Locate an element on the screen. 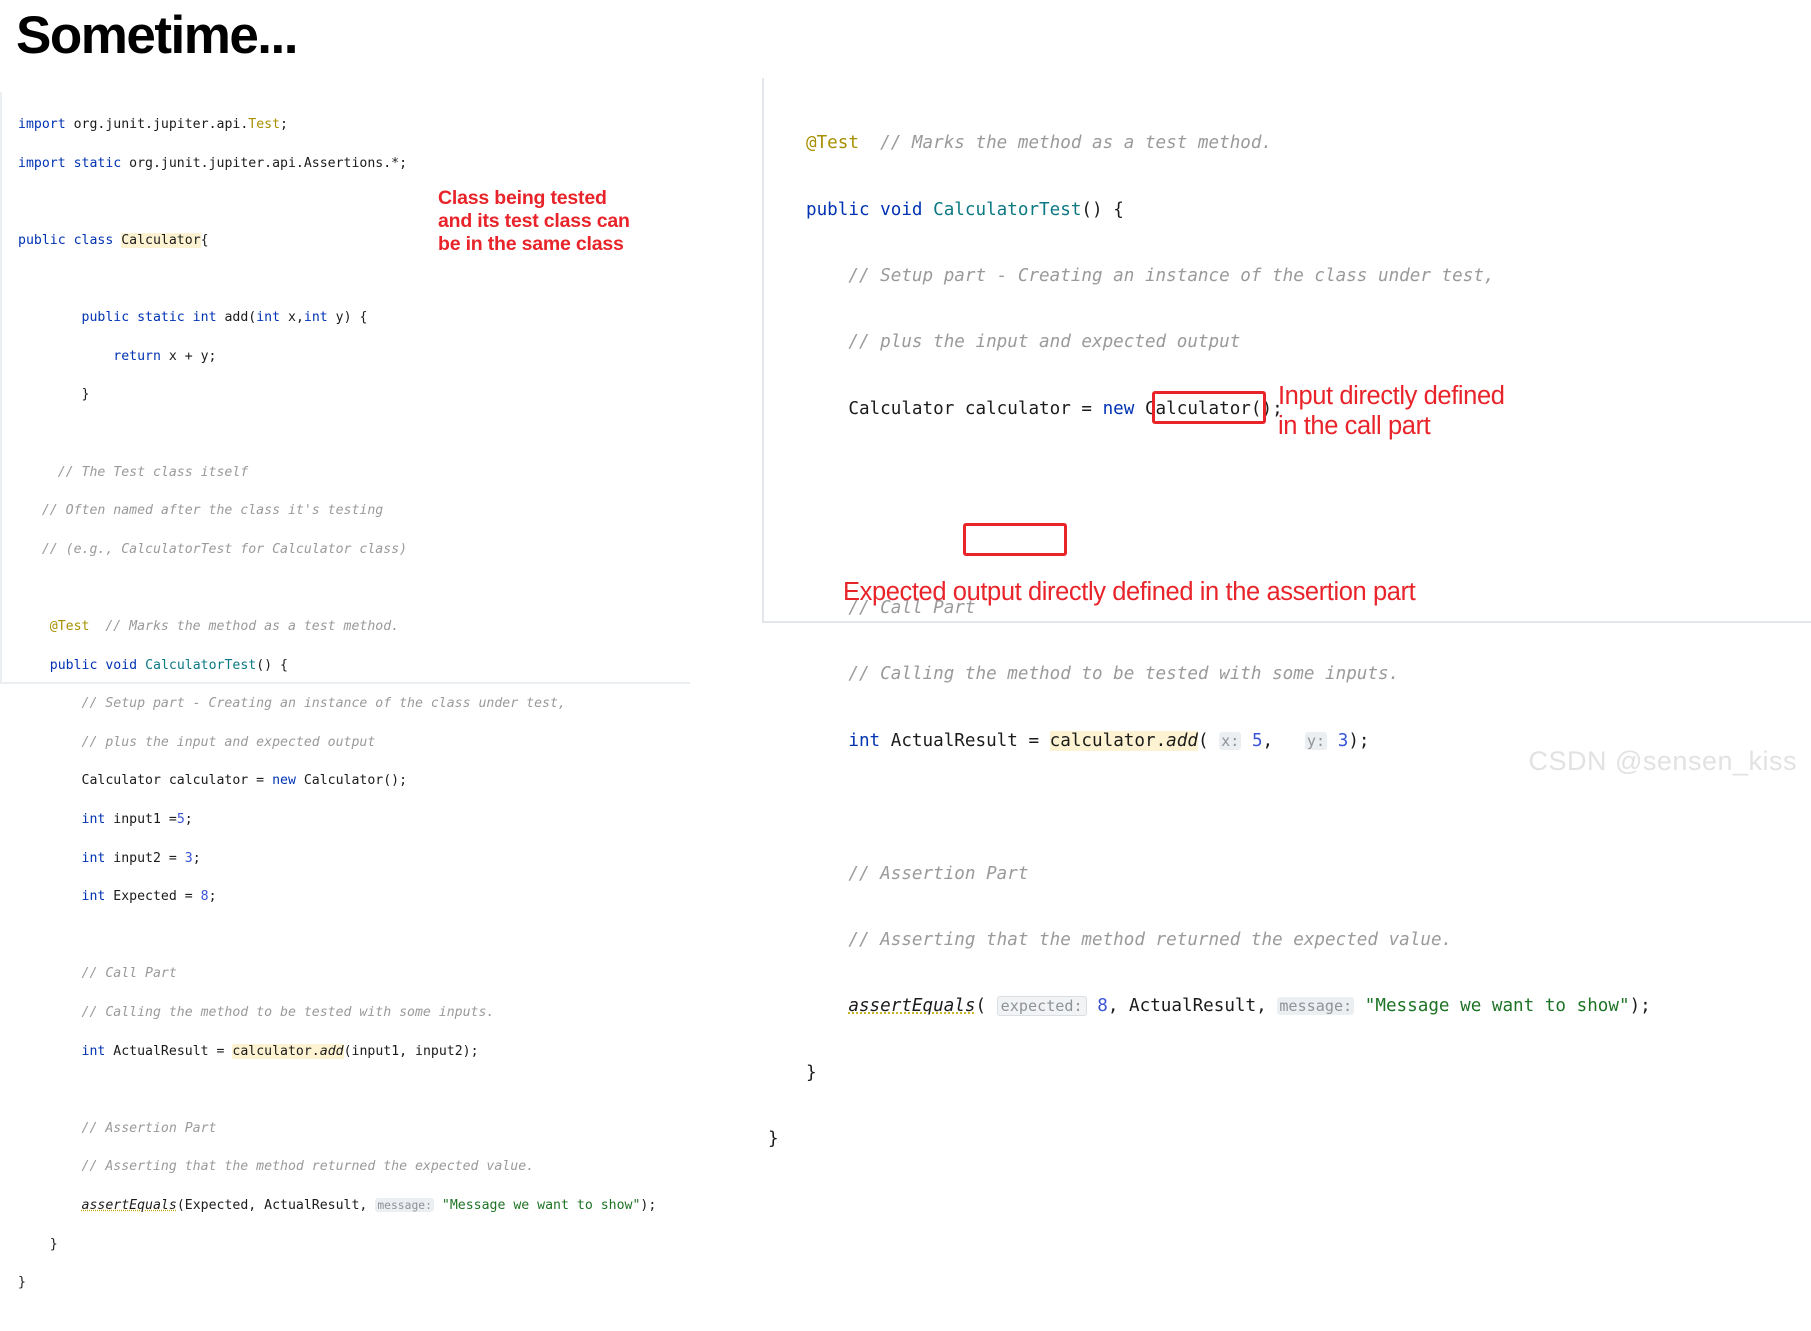  code-line: int input2 = 3; is located at coordinates (141, 858).